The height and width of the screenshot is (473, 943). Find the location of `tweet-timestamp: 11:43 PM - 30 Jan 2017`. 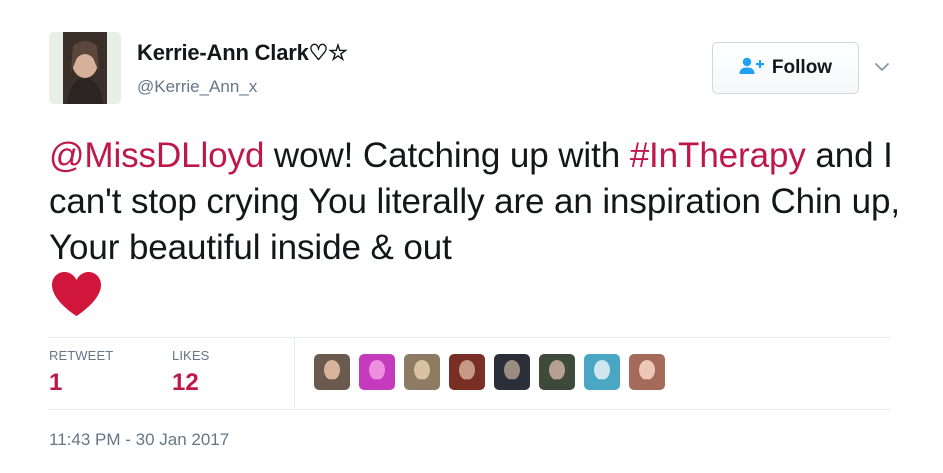

tweet-timestamp: 11:43 PM - 30 Jan 2017 is located at coordinates (139, 440).